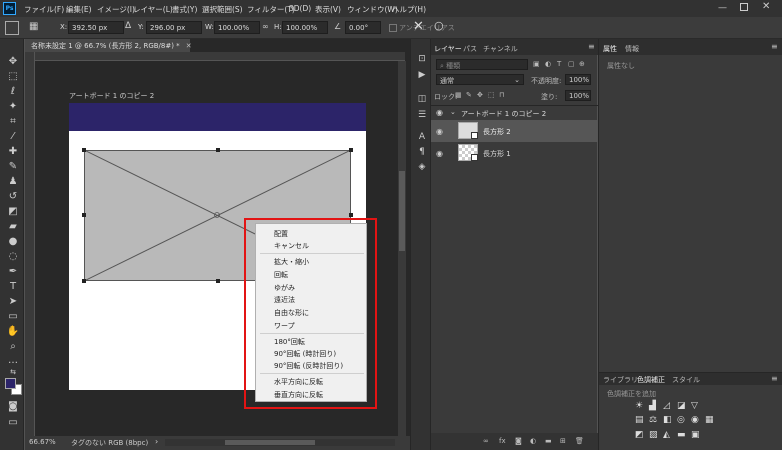 The height and width of the screenshot is (450, 782). I want to click on threshold-icon: ◭, so click(666, 435).